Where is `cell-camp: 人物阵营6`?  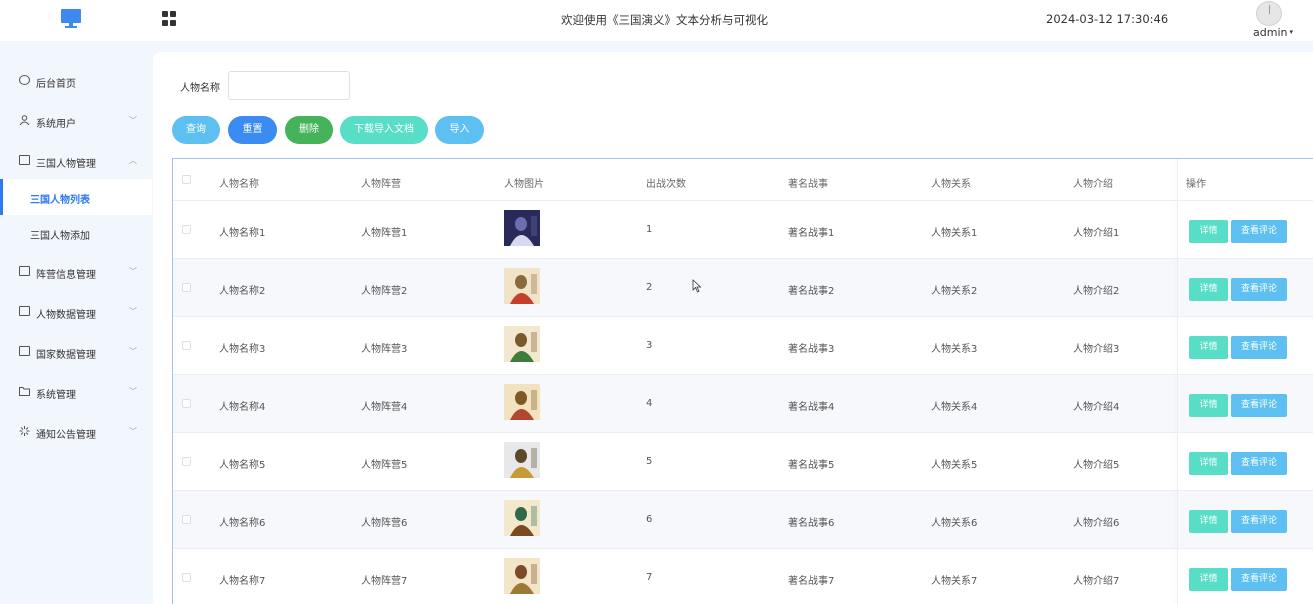
cell-camp: 人物阵营6 is located at coordinates (384, 523).